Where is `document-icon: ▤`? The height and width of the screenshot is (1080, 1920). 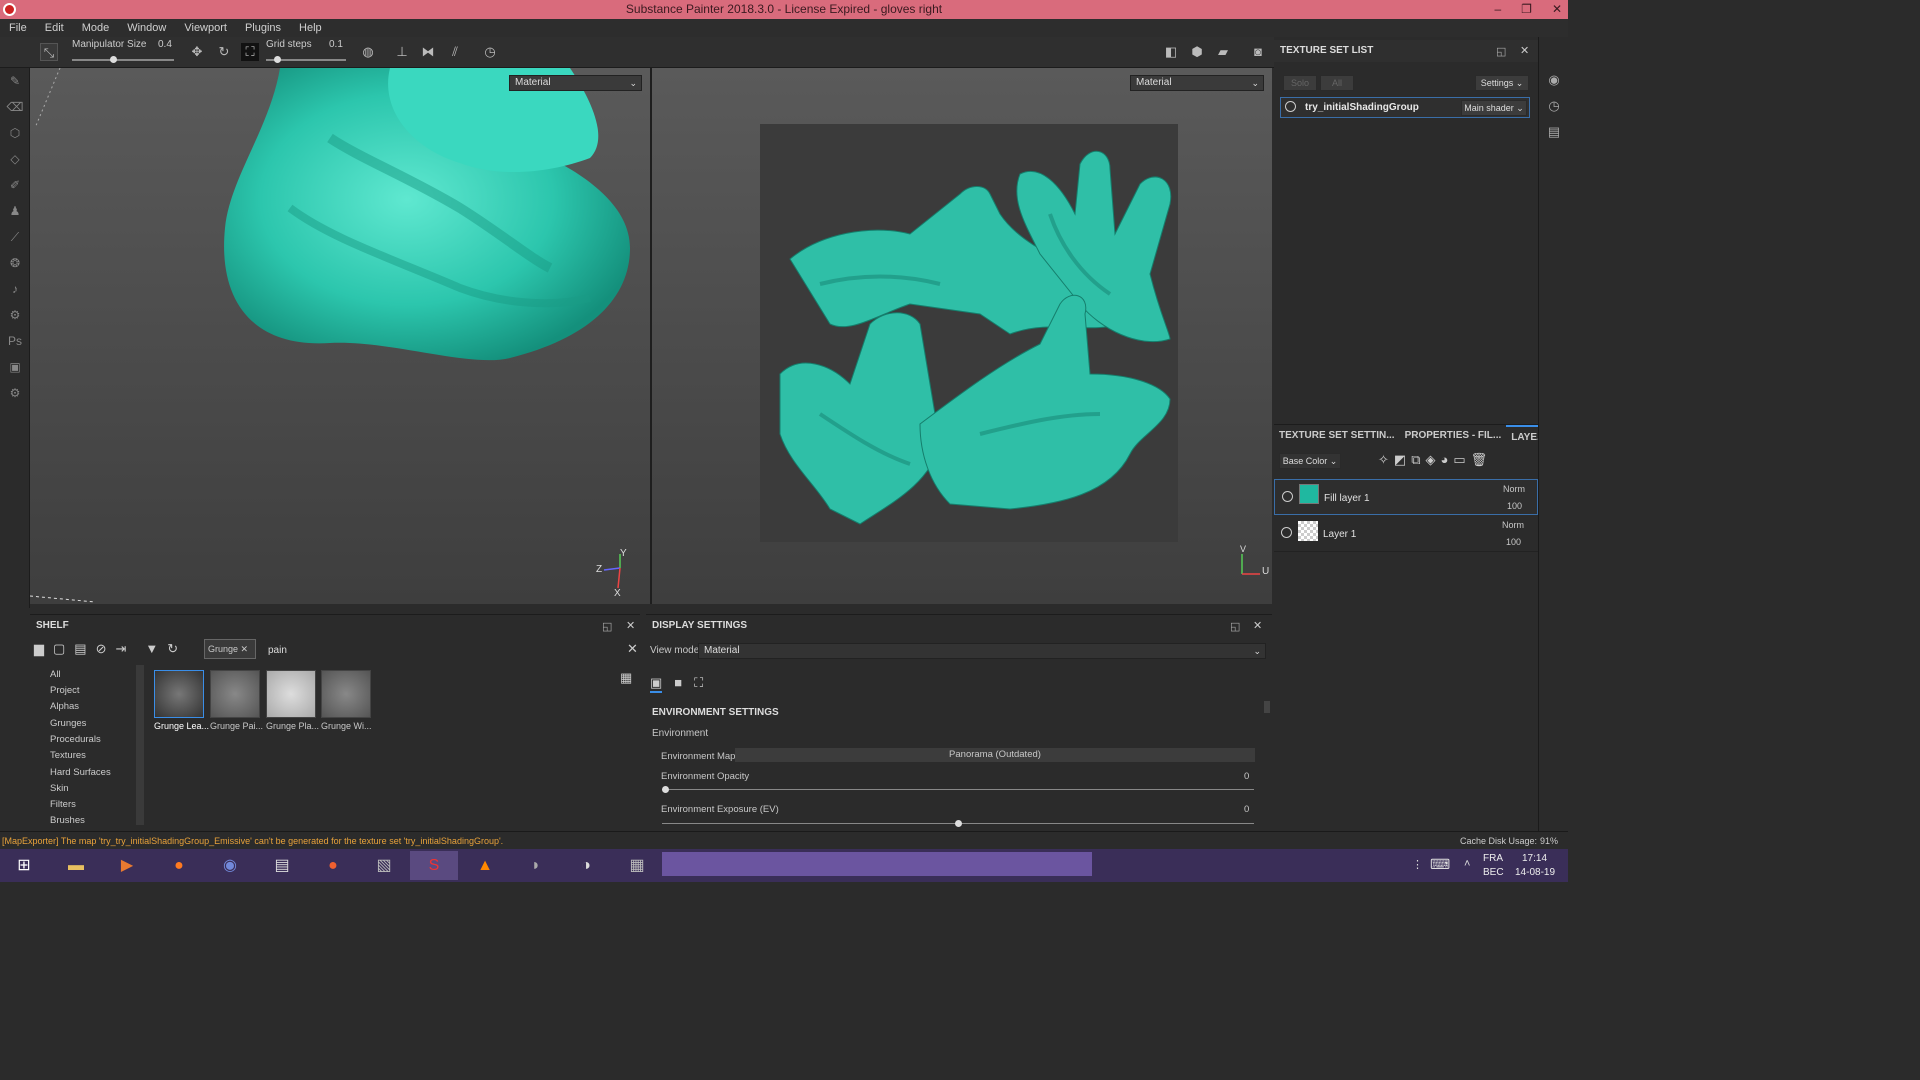 document-icon: ▤ is located at coordinates (282, 865).